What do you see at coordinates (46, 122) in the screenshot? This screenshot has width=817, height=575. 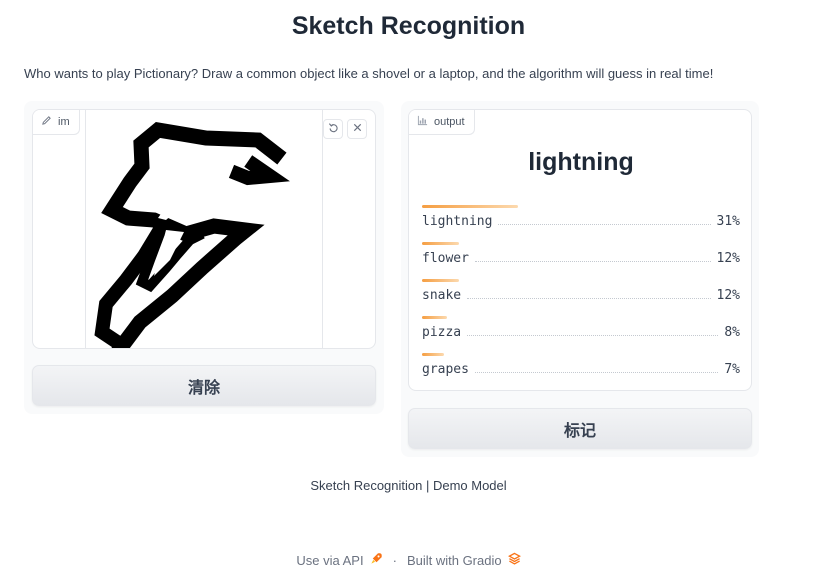 I see `pencil-icon` at bounding box center [46, 122].